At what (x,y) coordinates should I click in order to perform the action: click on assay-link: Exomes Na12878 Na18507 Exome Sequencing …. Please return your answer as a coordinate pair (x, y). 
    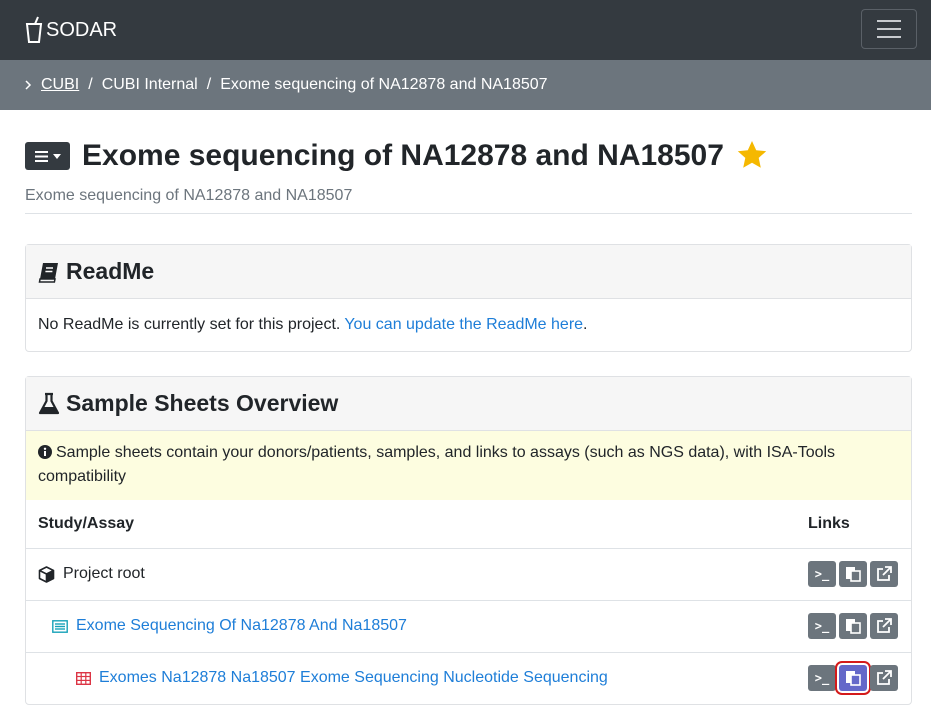
    Looking at the image, I should click on (353, 678).